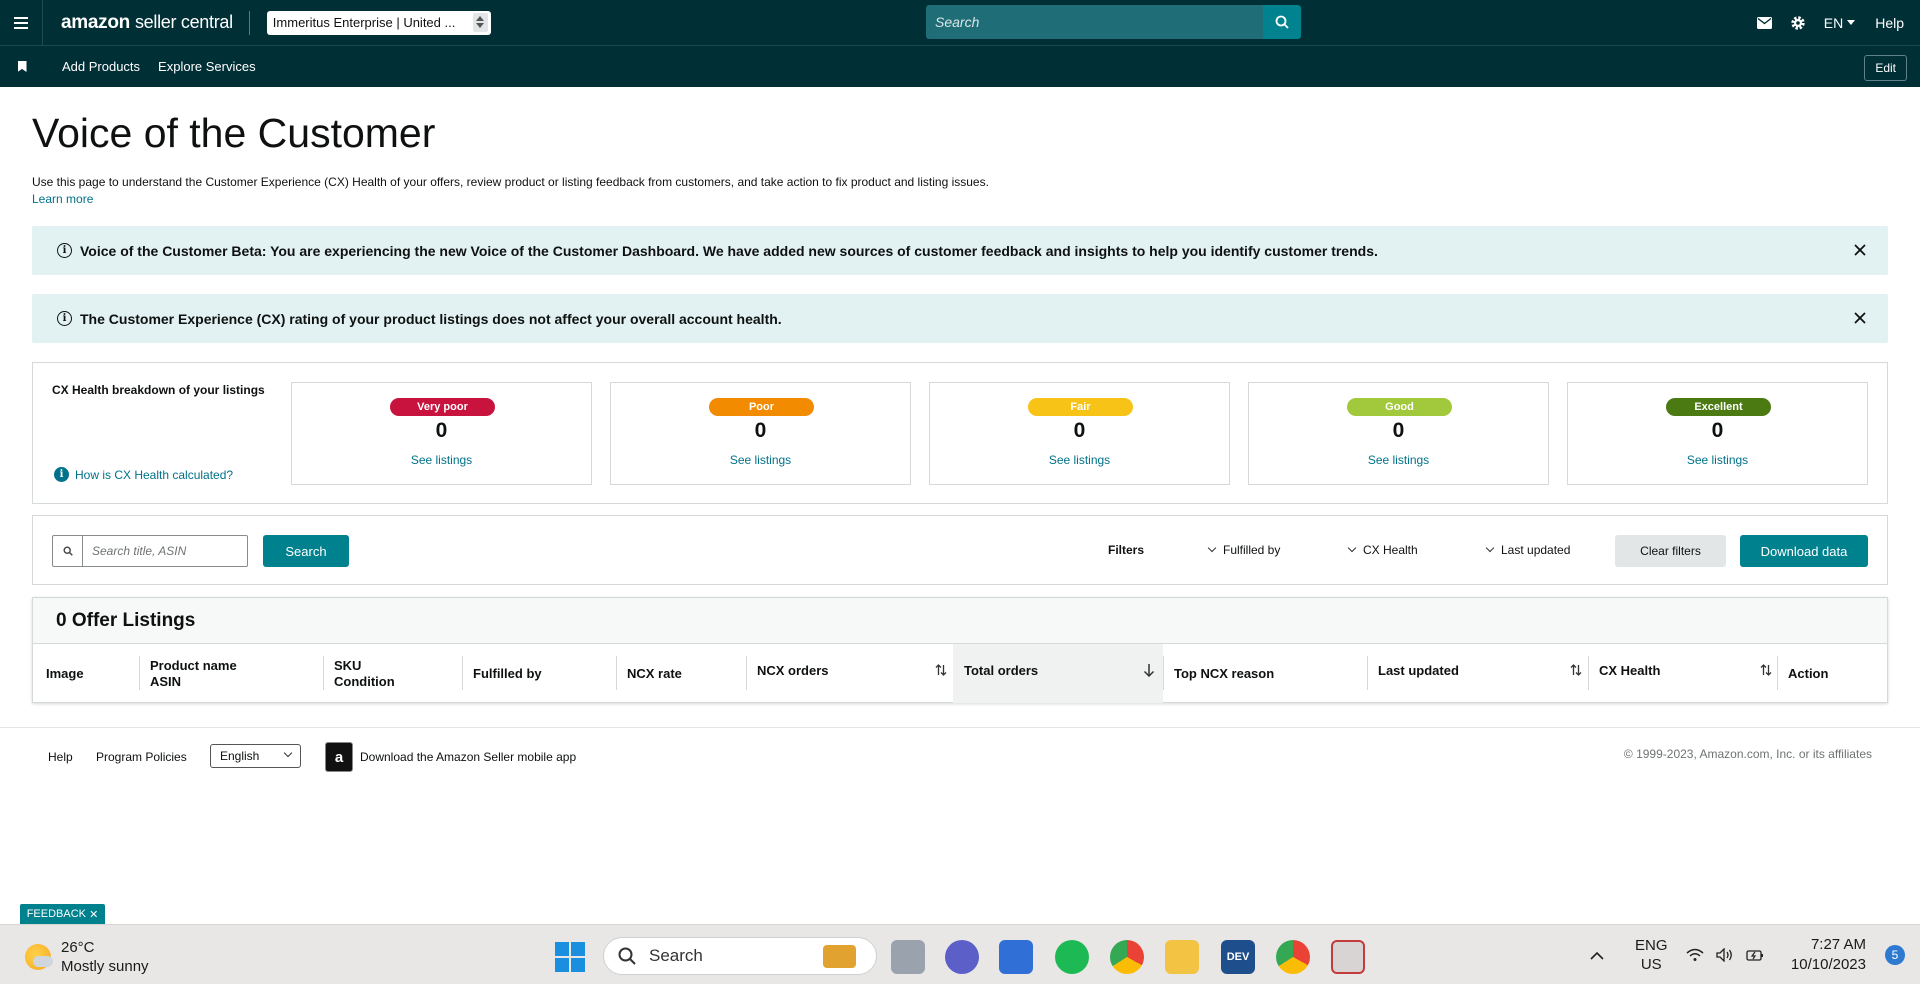 This screenshot has height=984, width=1920. Describe the element at coordinates (68, 551) in the screenshot. I see `search-icon` at that location.